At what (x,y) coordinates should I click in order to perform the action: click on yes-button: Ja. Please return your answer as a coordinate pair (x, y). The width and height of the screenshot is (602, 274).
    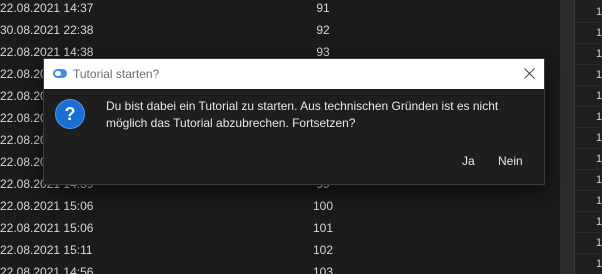
    Looking at the image, I should click on (468, 161).